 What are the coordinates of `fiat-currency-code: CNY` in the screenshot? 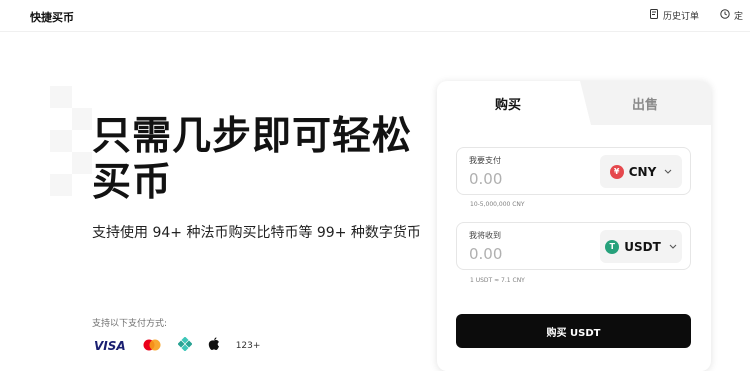 It's located at (642, 171).